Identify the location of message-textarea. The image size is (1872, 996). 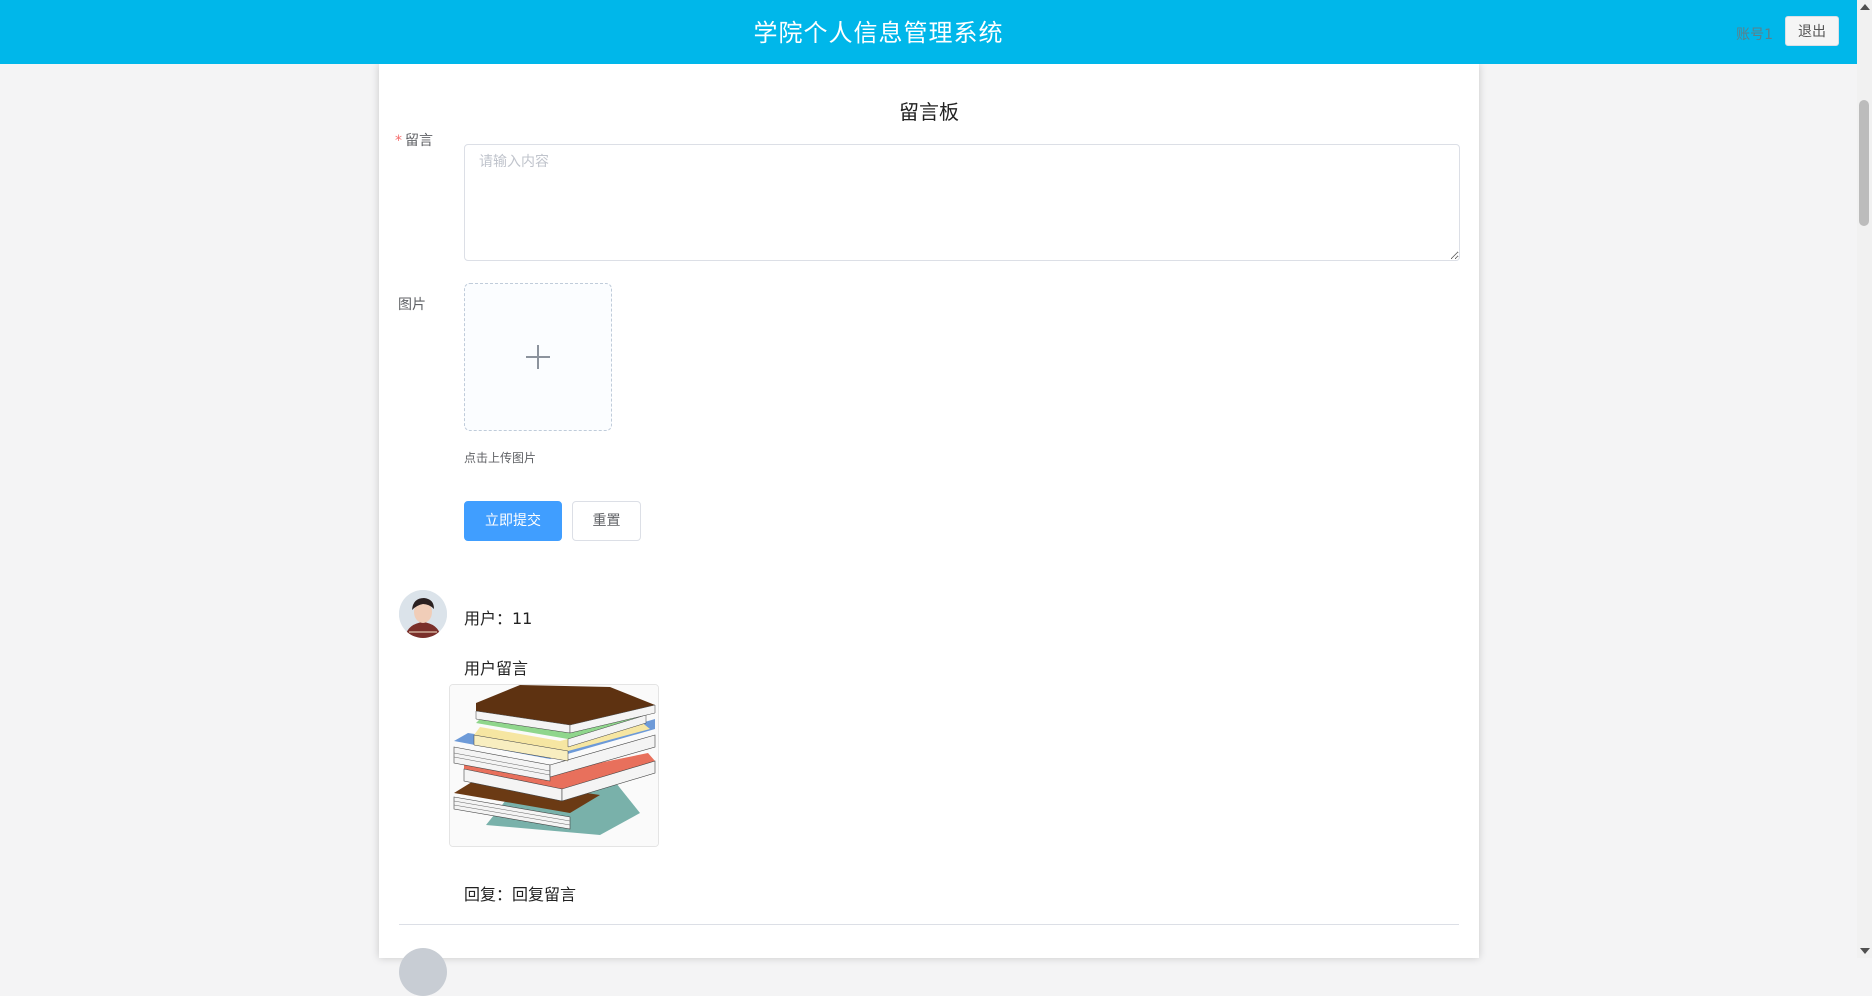
(962, 202).